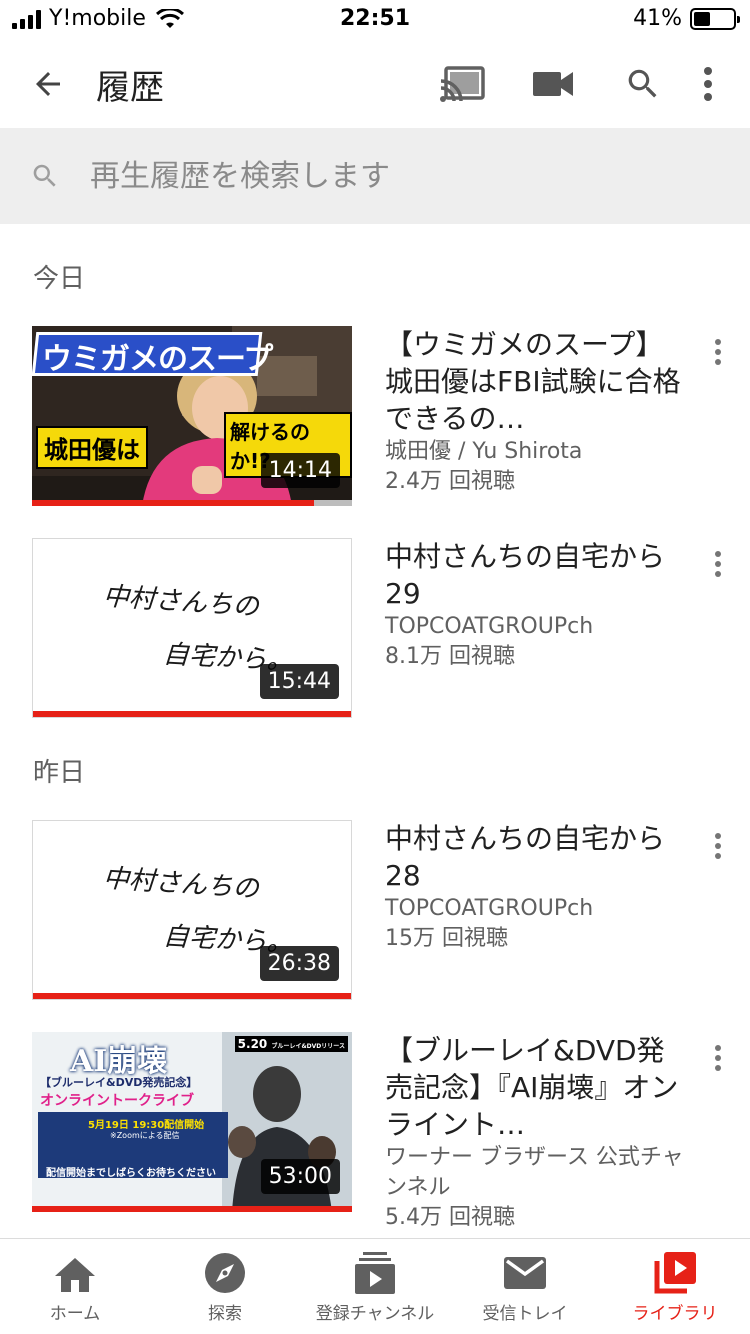  Describe the element at coordinates (702, 18) in the screenshot. I see `battery-level` at that location.